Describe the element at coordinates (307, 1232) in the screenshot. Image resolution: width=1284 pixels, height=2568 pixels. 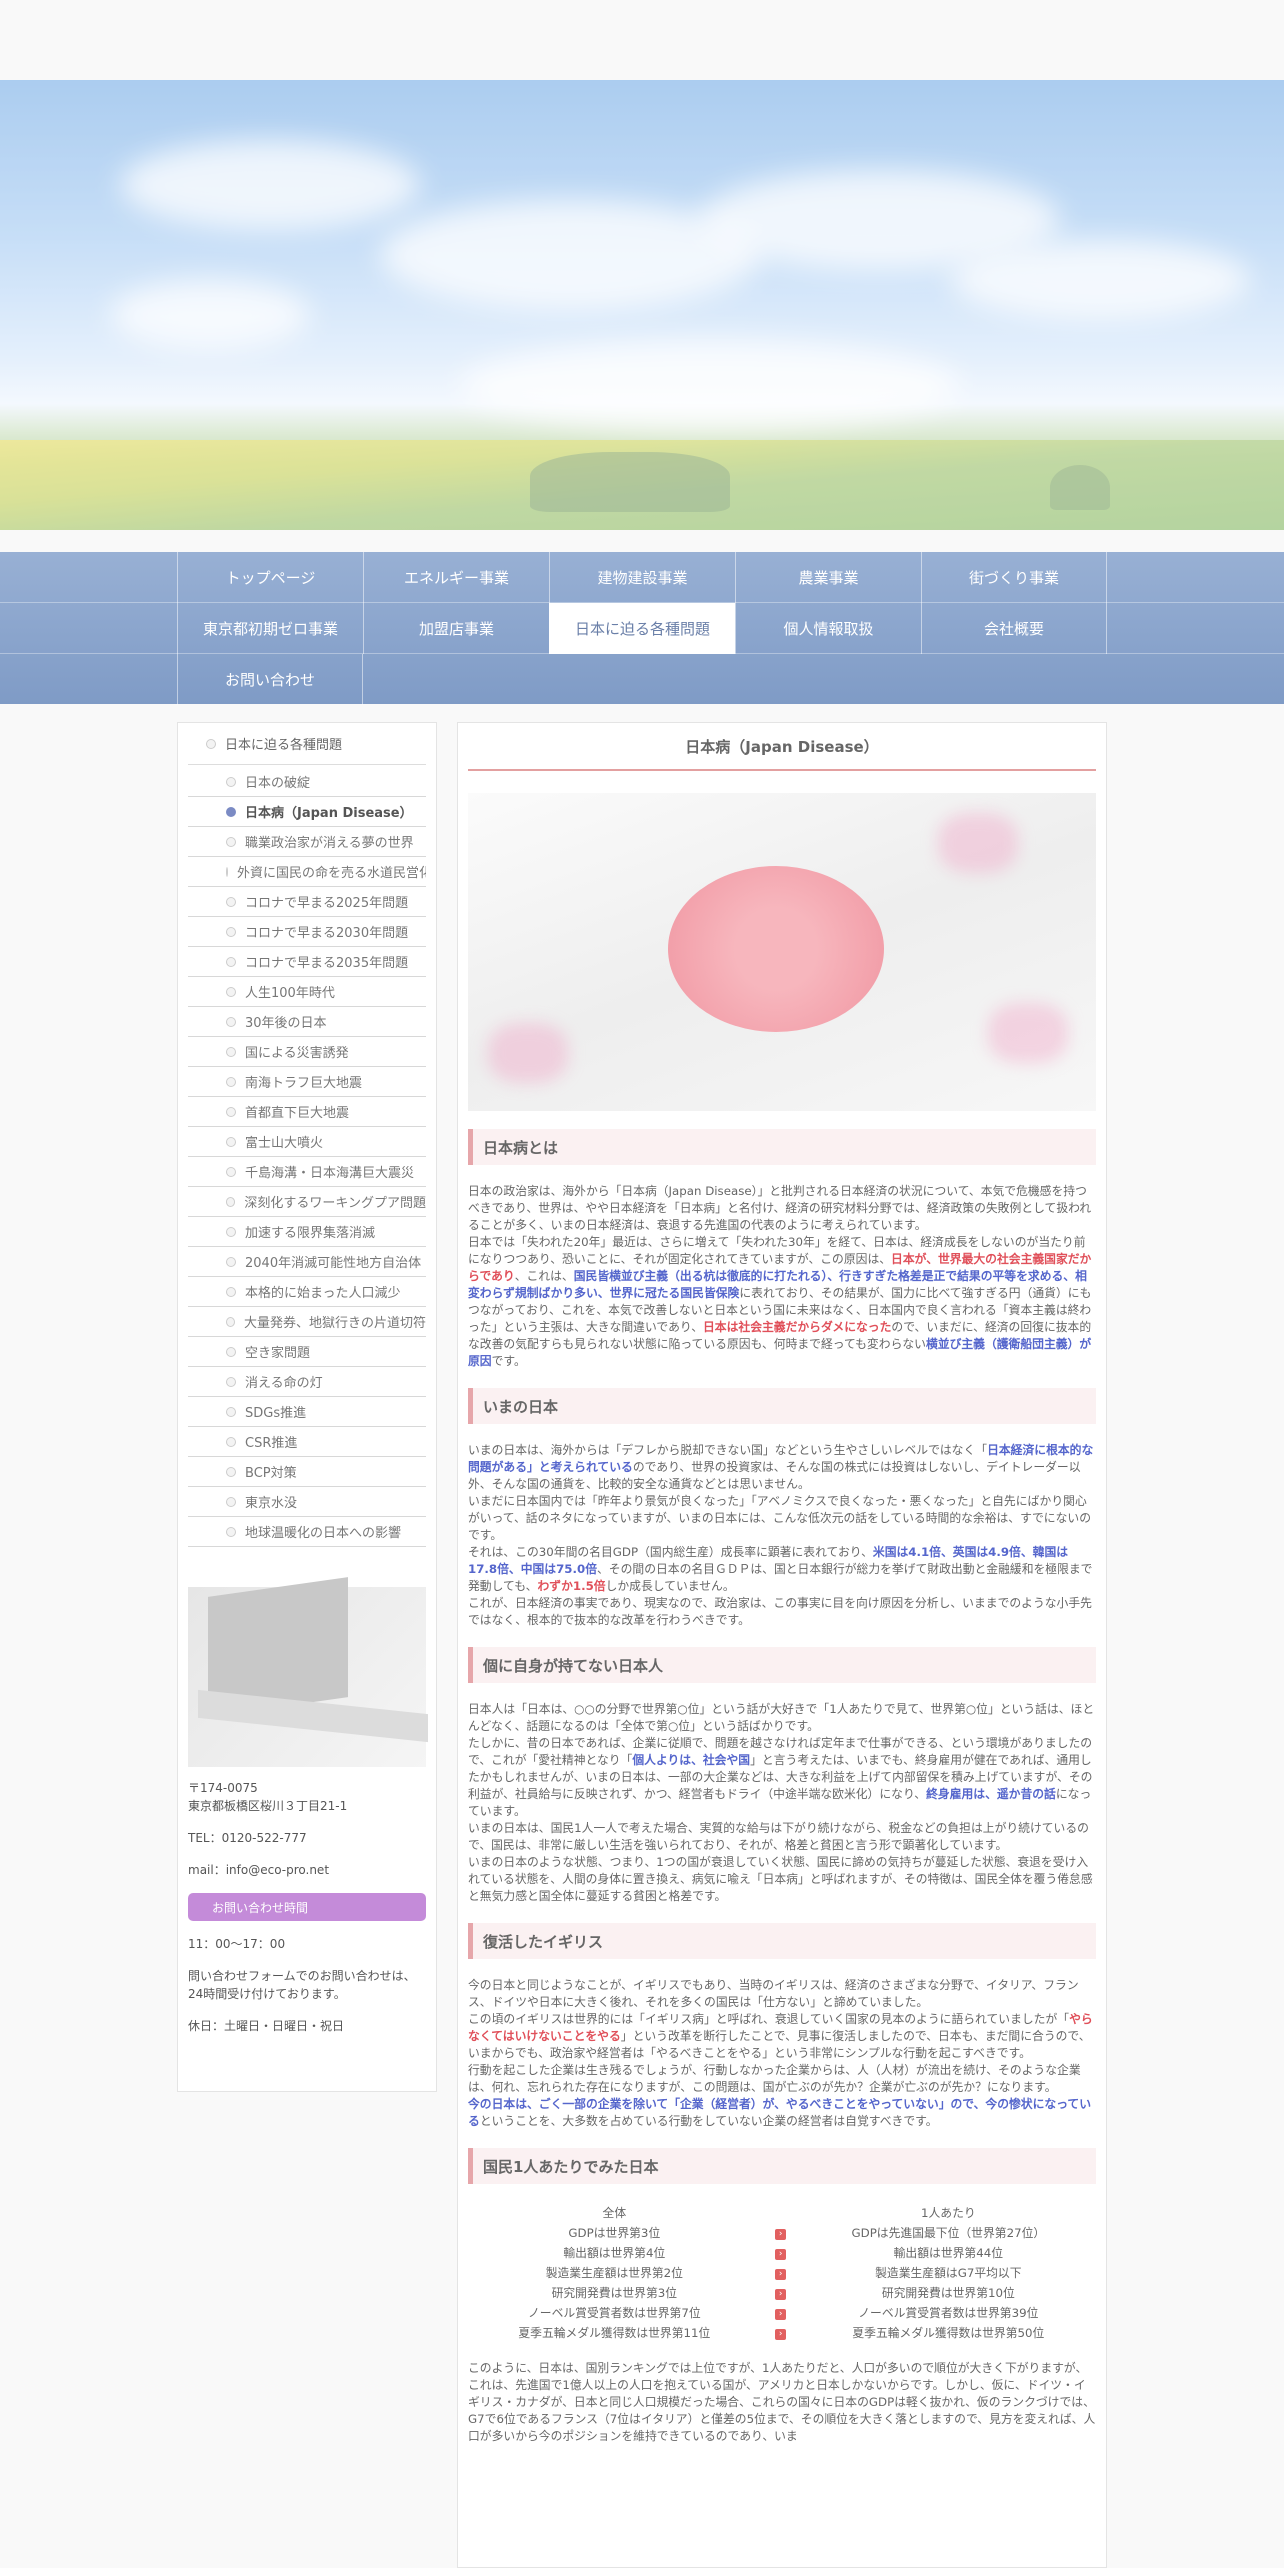
I see `sidebar-item: 加速する限界集落消滅` at that location.